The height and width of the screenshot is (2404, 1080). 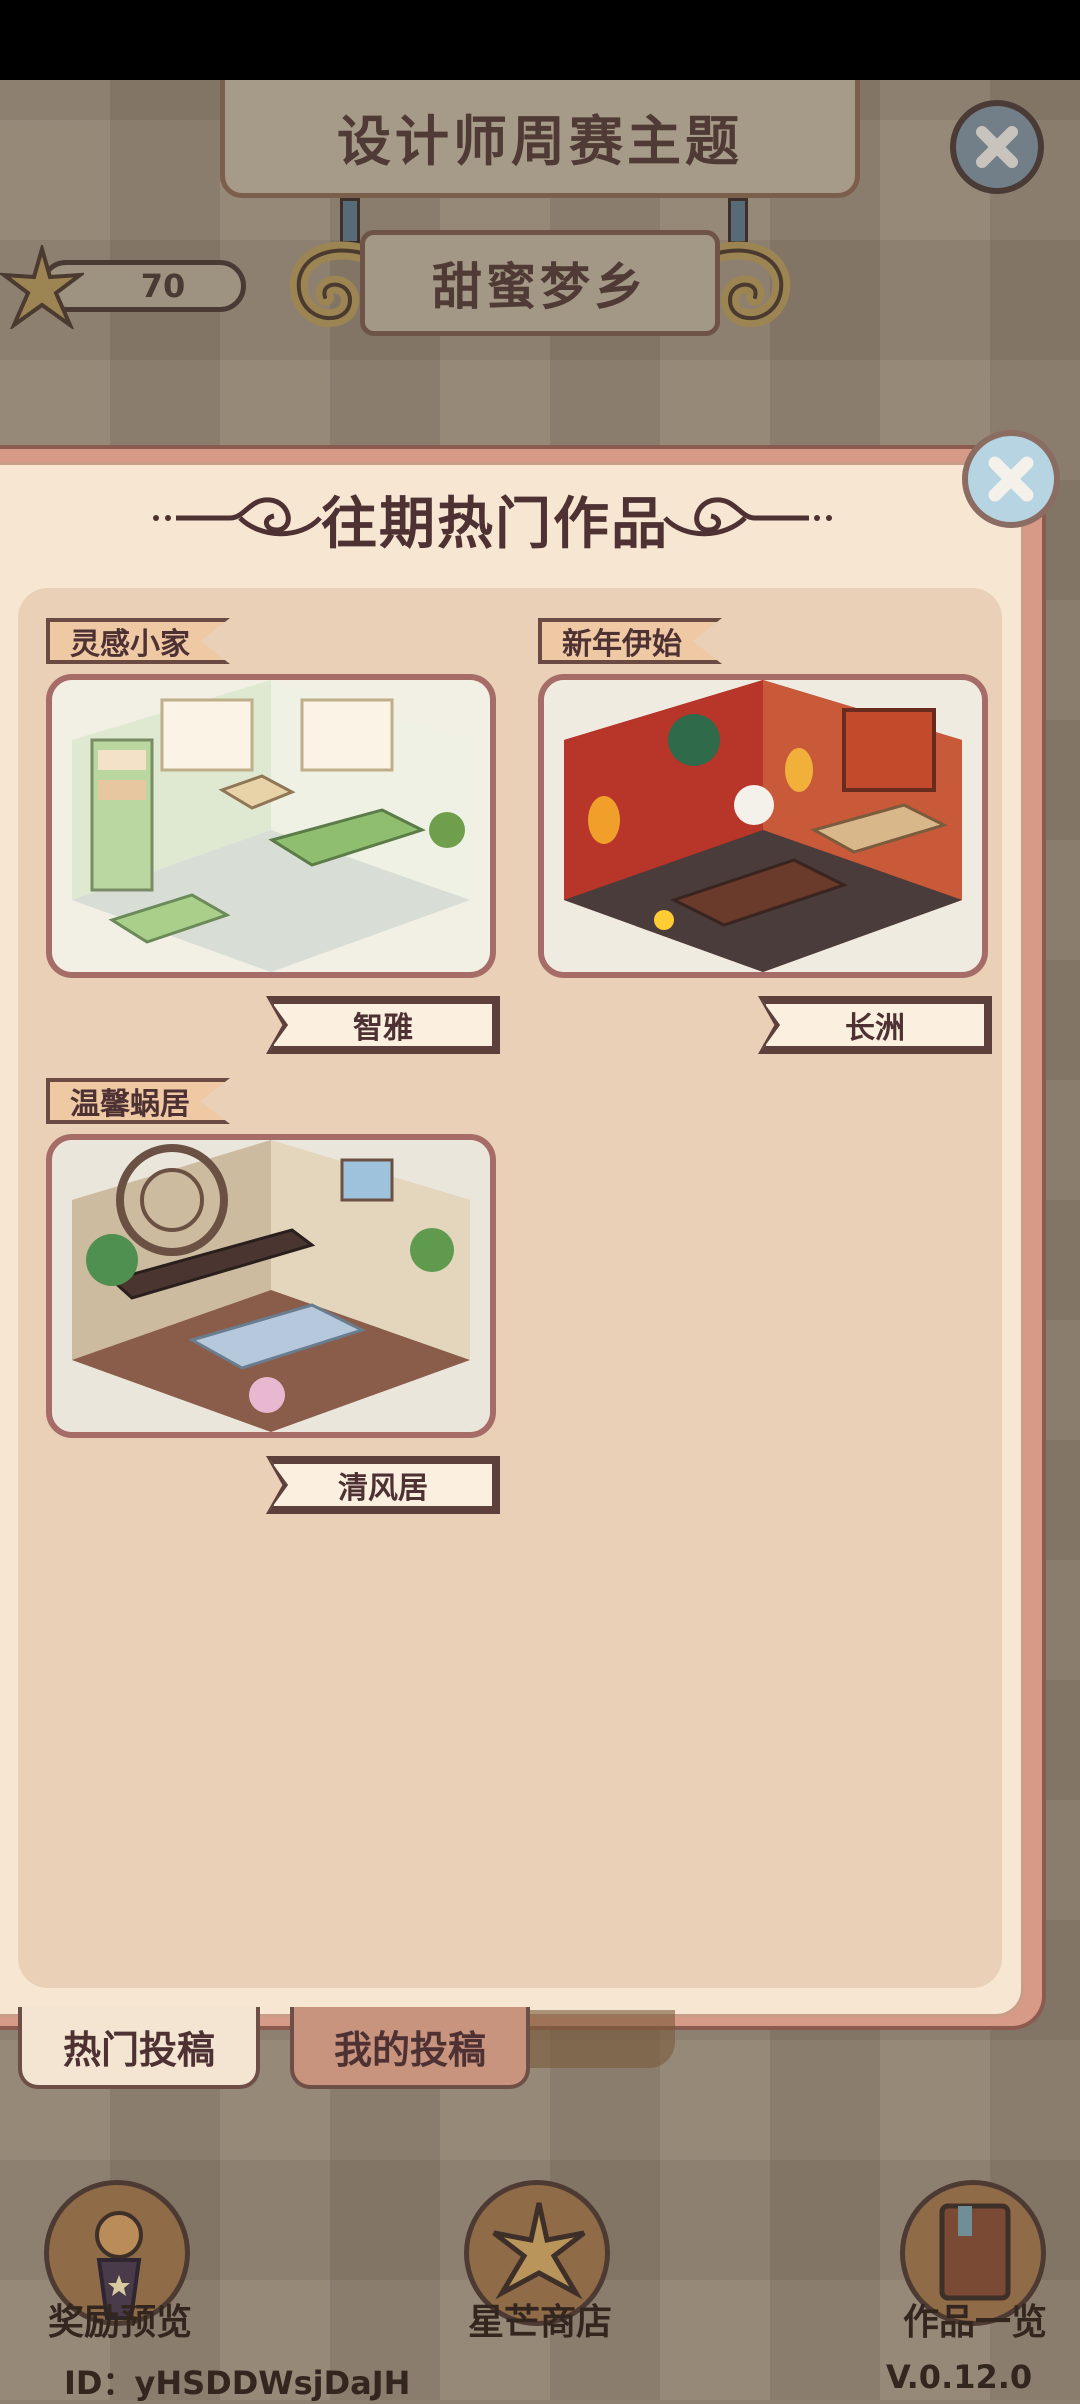 What do you see at coordinates (539, 2251) in the screenshot?
I see `starburst-icon` at bounding box center [539, 2251].